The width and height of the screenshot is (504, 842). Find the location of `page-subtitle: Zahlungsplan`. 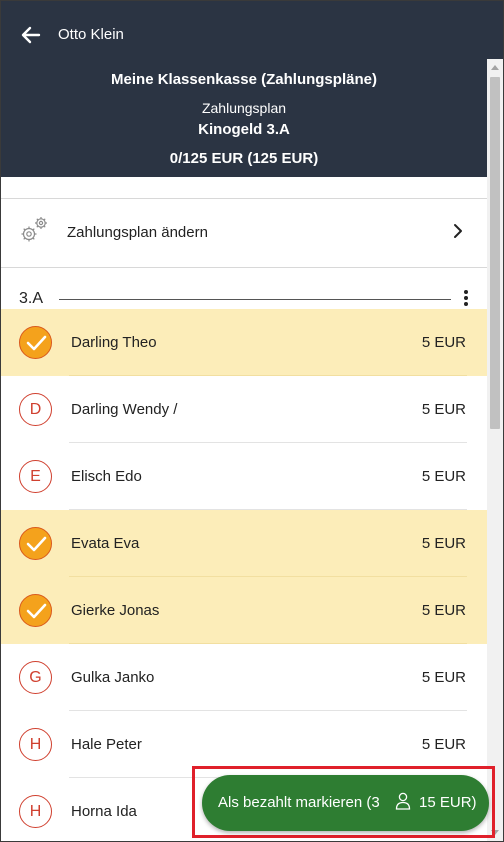

page-subtitle: Zahlungsplan is located at coordinates (244, 108).